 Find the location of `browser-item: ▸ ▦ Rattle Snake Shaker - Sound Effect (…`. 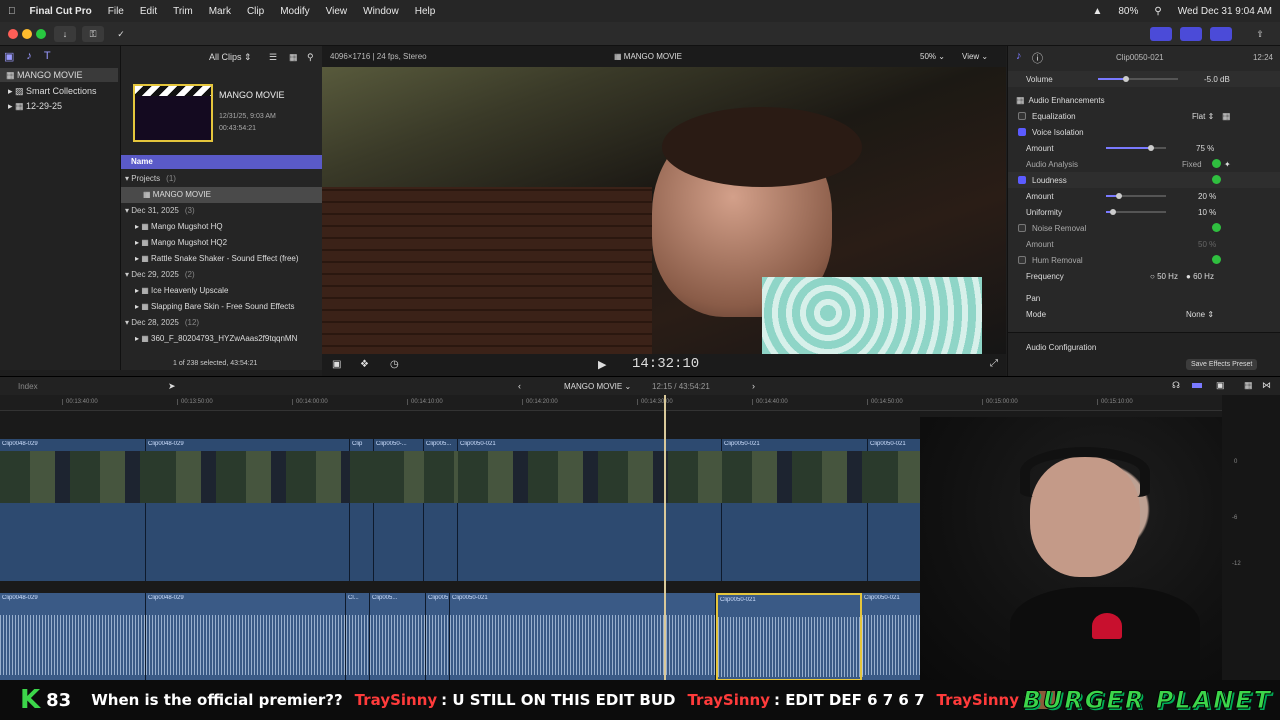

browser-item: ▸ ▦ Rattle Snake Shaker - Sound Effect (… is located at coordinates (222, 259).